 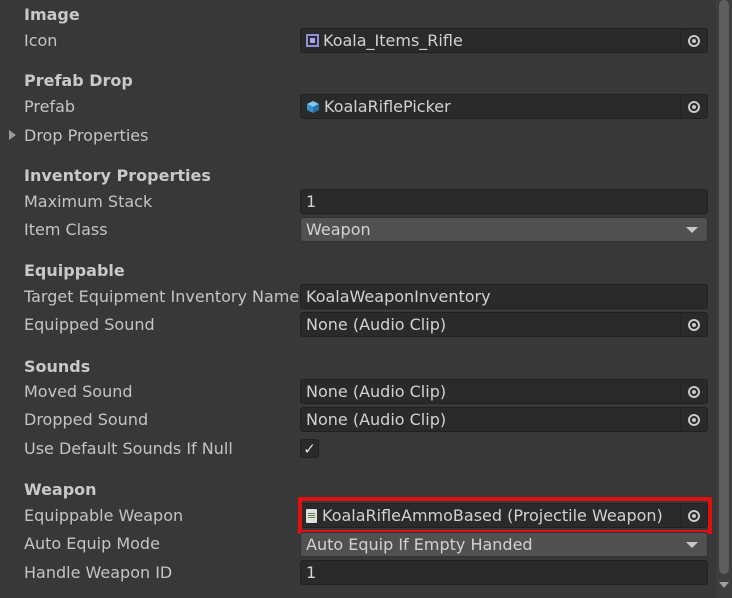 I want to click on use-default-sounds-checkbox: ✓, so click(x=309, y=448).